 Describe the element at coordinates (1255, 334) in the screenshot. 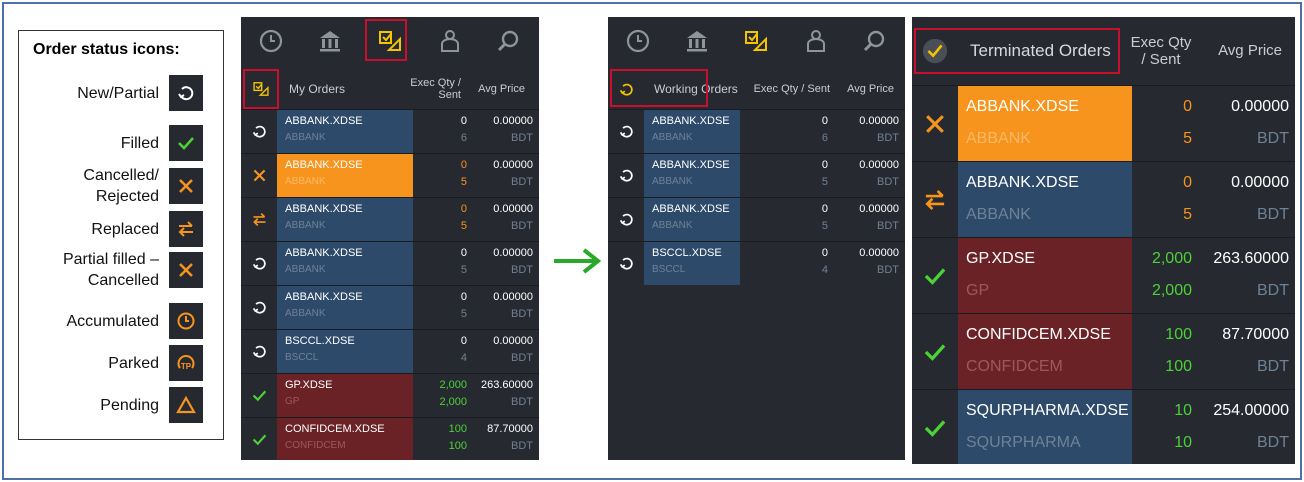

I see `avg-price: 87.70000` at that location.